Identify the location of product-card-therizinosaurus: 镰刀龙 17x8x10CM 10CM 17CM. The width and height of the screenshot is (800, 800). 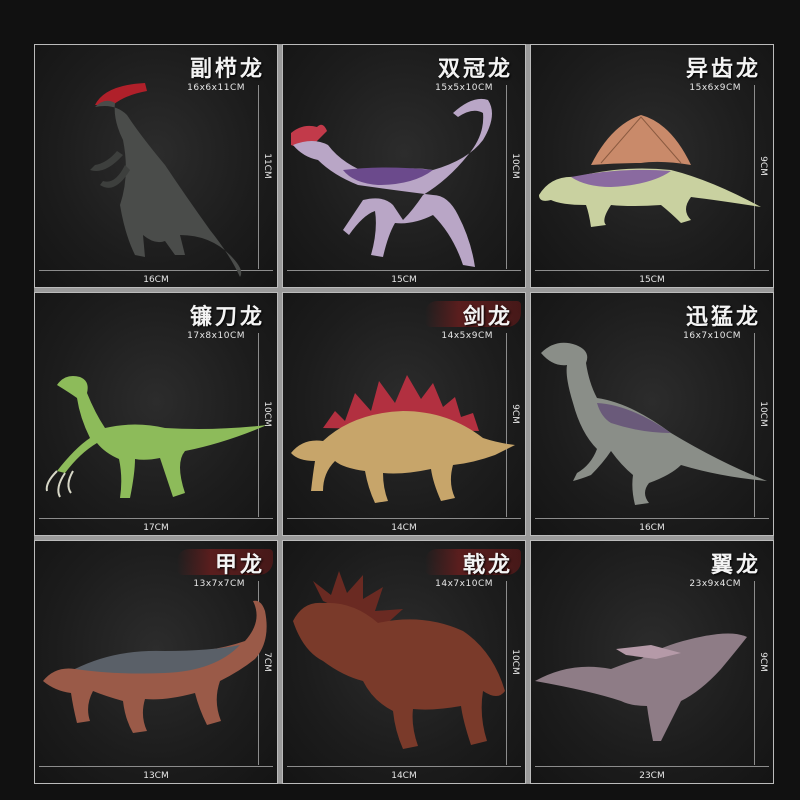
(156, 414).